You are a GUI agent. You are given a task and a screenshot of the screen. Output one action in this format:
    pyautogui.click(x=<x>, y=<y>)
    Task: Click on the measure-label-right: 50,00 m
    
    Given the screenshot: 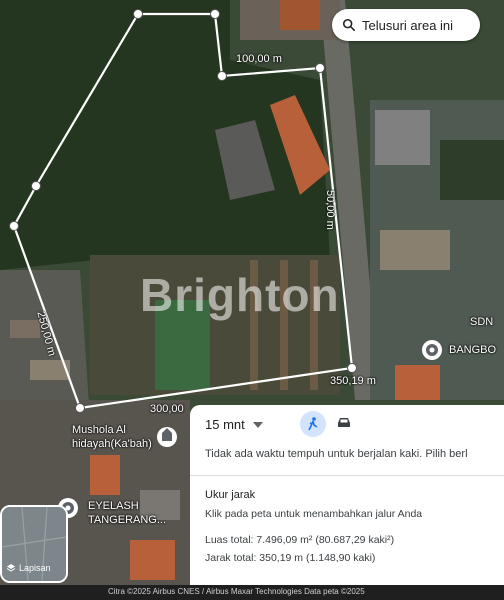 What is the action you would take?
    pyautogui.click(x=330, y=210)
    